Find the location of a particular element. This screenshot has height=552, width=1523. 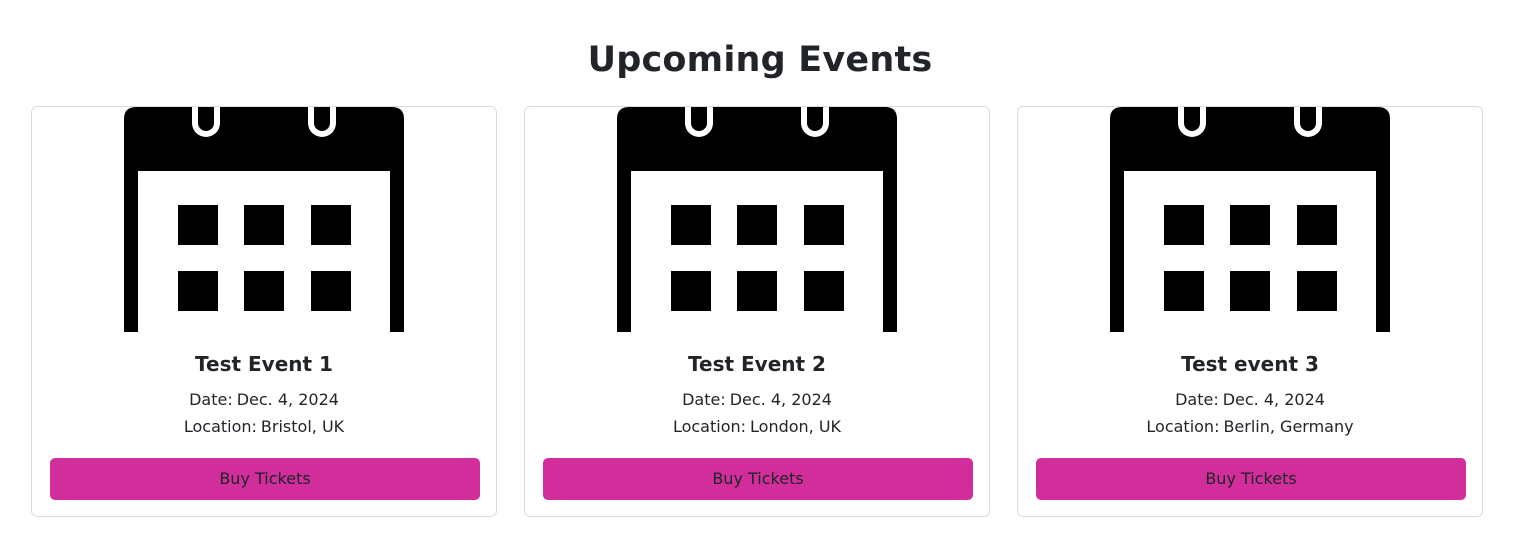

event-title: Test Event 1 is located at coordinates (264, 364).